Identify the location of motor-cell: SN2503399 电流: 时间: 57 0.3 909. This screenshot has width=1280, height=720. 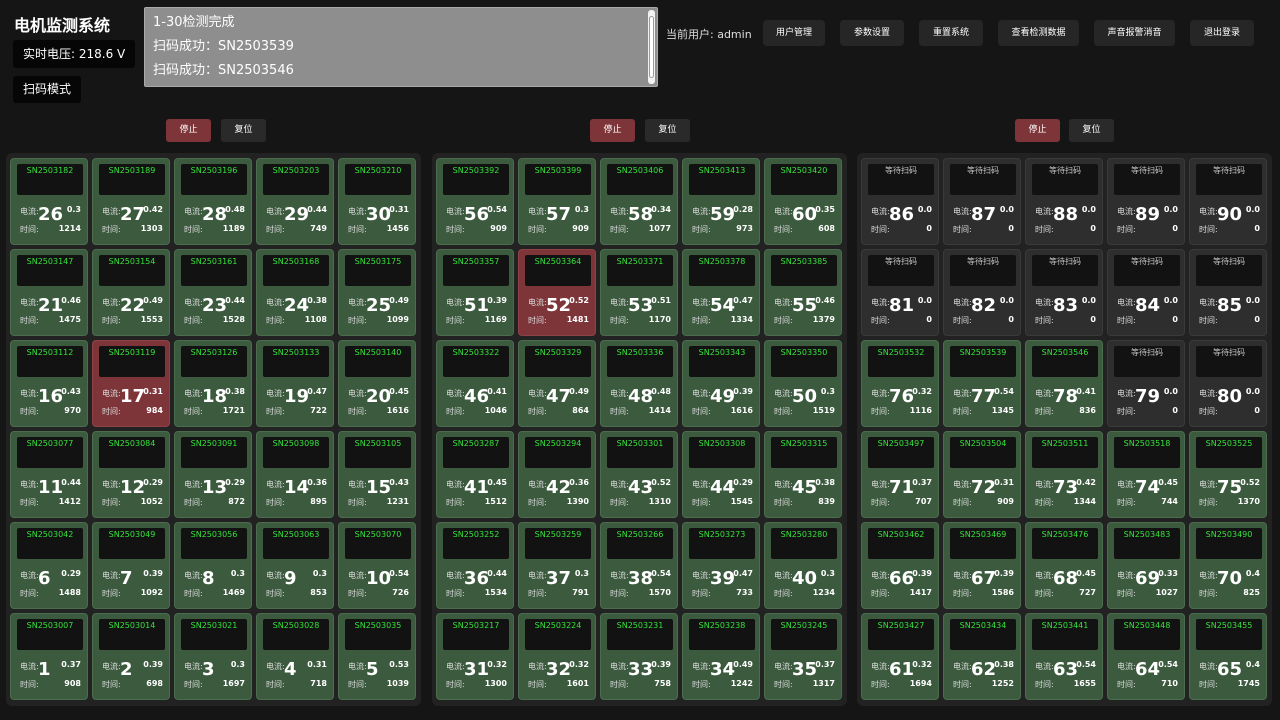
(557, 201).